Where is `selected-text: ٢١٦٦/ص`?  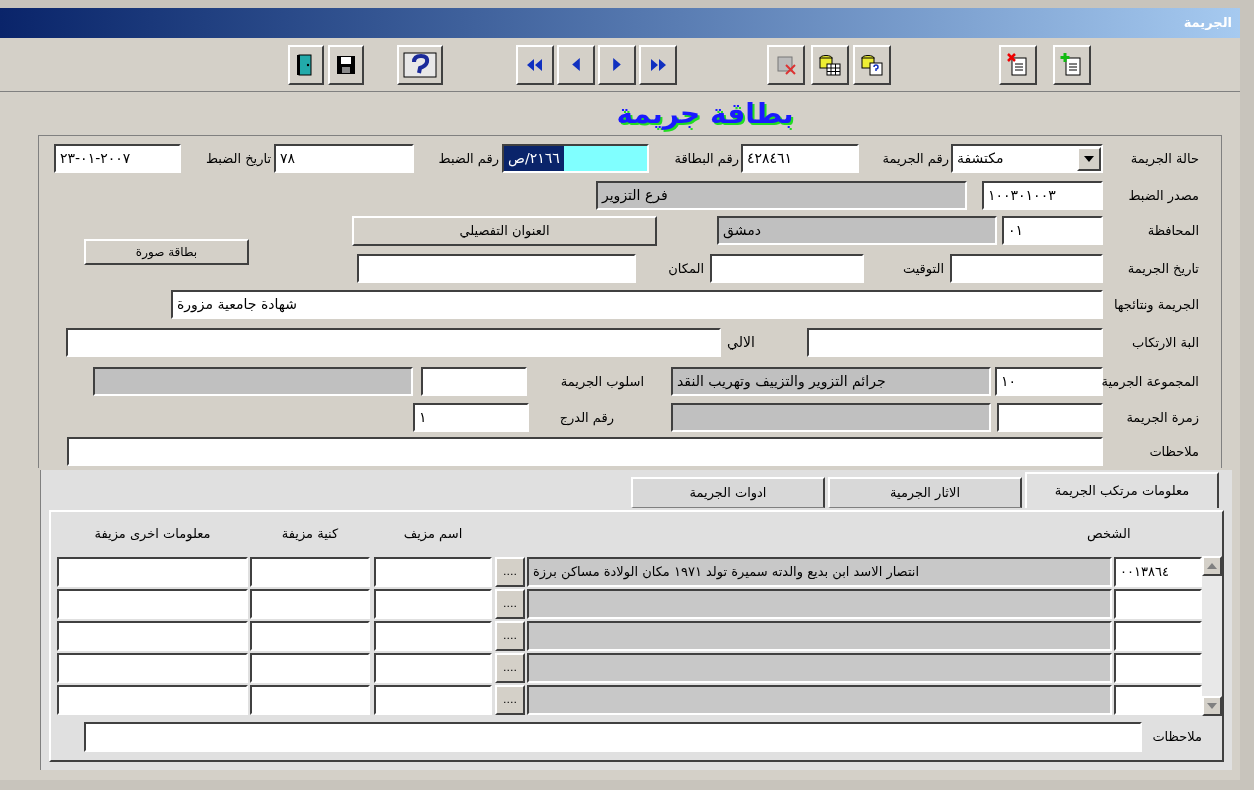 selected-text: ٢١٦٦/ص is located at coordinates (534, 158).